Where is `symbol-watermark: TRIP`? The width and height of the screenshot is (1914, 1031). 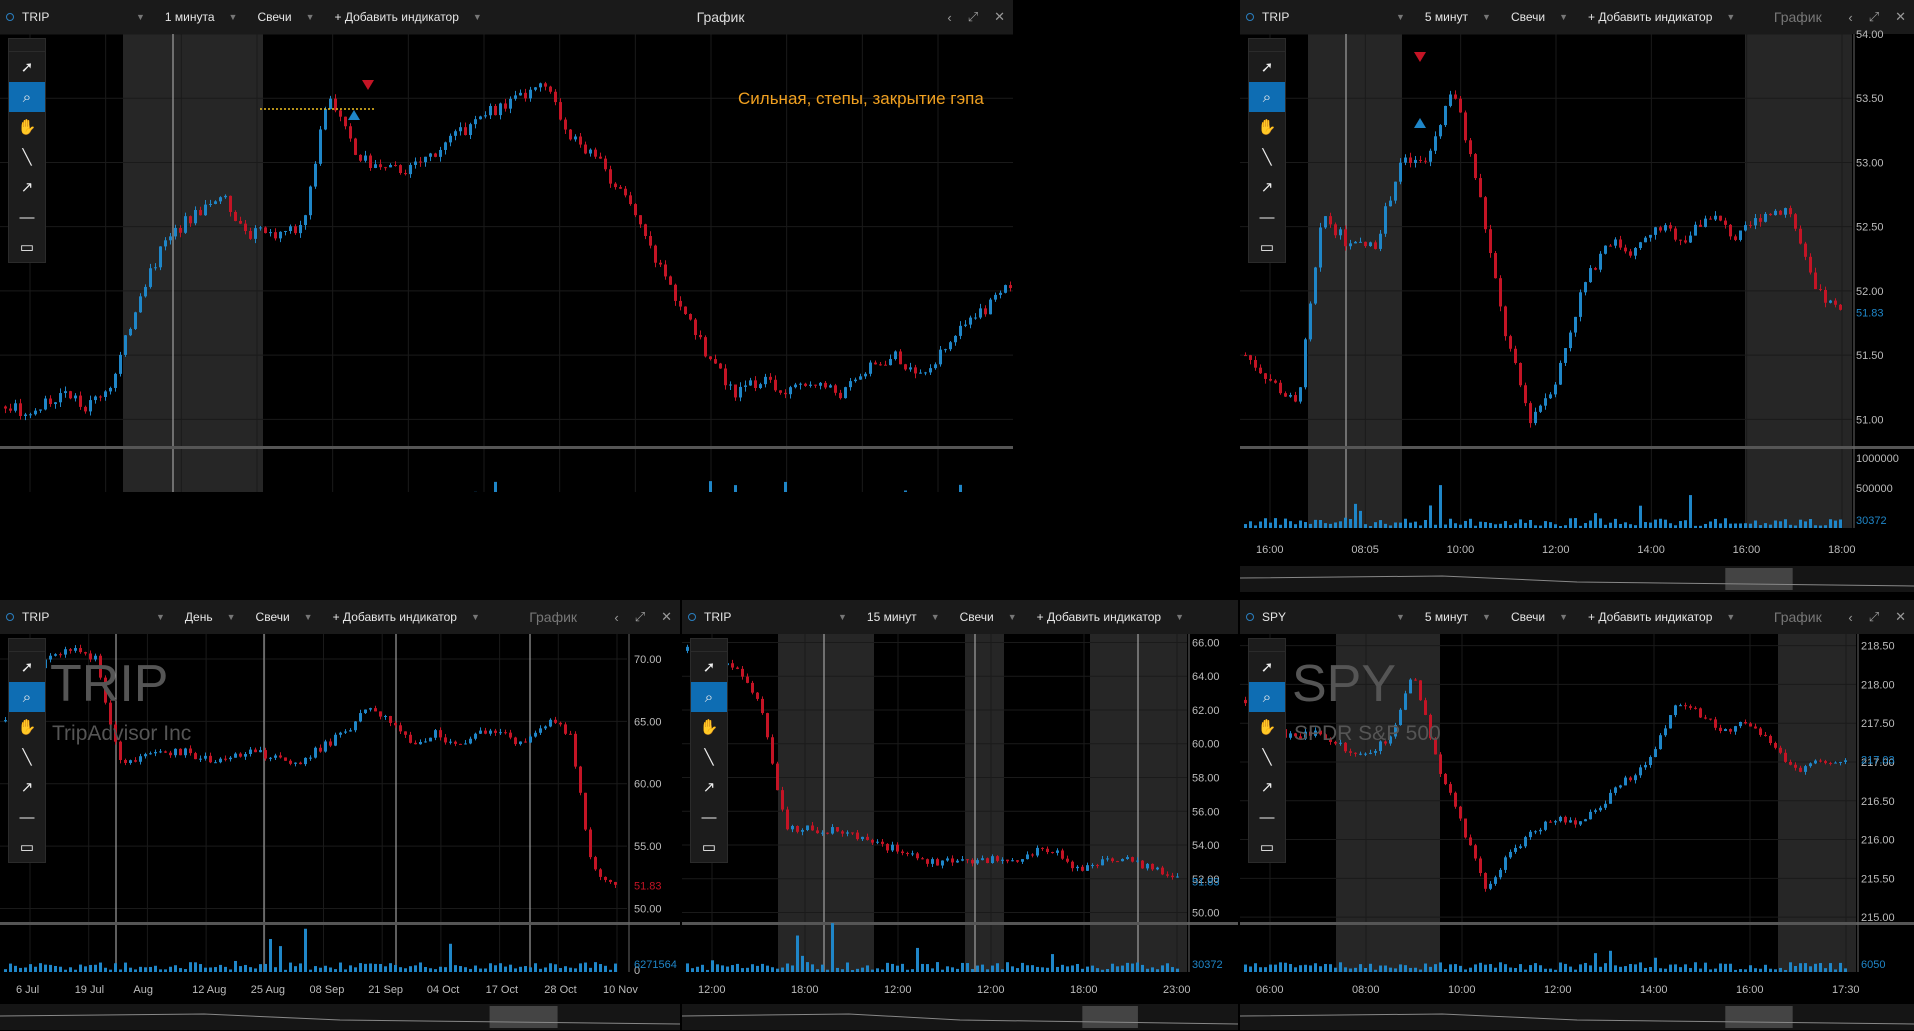
symbol-watermark: TRIP is located at coordinates (109, 684).